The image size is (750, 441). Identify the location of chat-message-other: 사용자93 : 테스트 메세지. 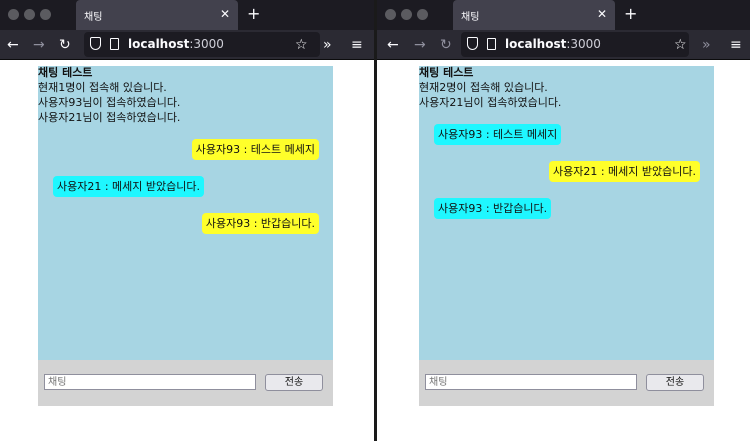
(498, 134).